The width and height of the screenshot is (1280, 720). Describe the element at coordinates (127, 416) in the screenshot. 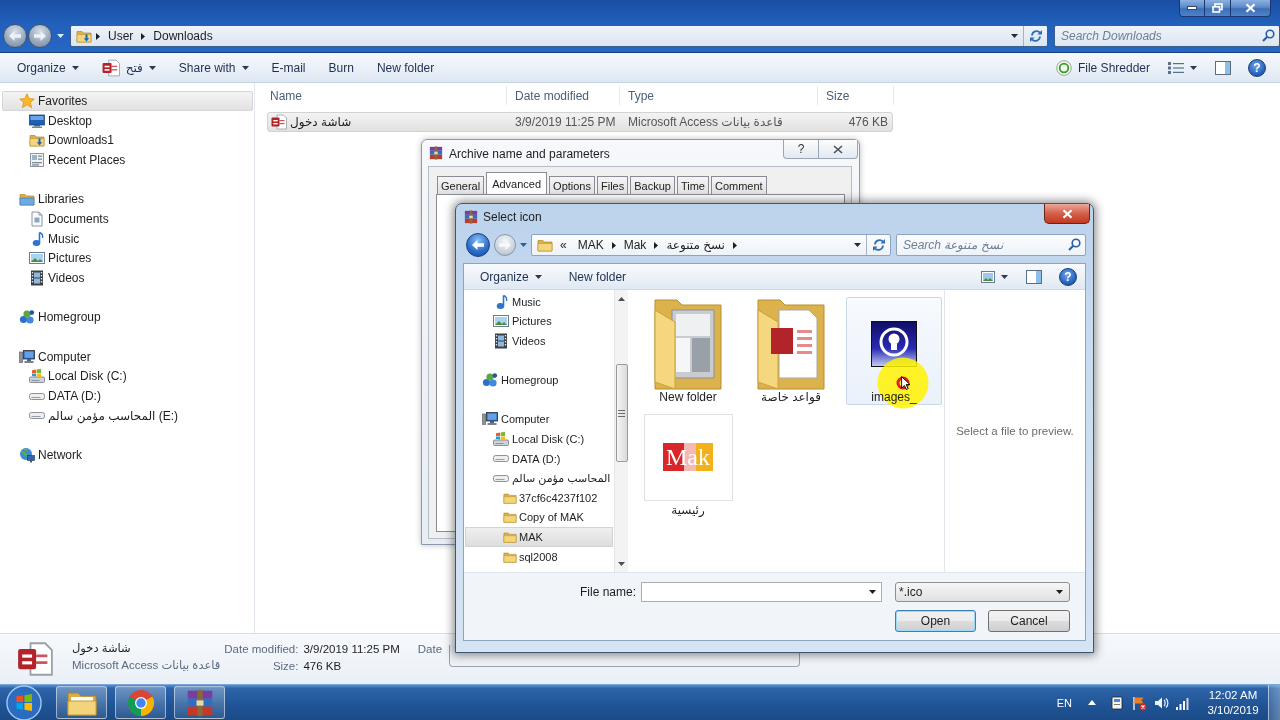

I see `sidebar-item: المحاسب مؤمن سالم (E:)` at that location.